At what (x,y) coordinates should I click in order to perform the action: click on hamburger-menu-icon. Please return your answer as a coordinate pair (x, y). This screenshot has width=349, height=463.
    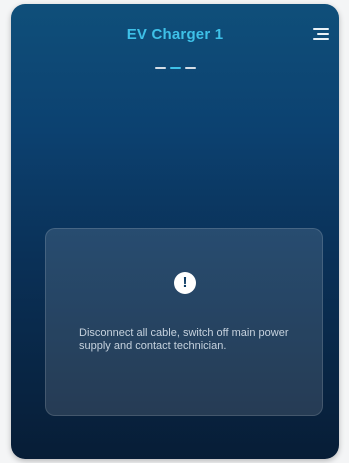
    Looking at the image, I should click on (321, 34).